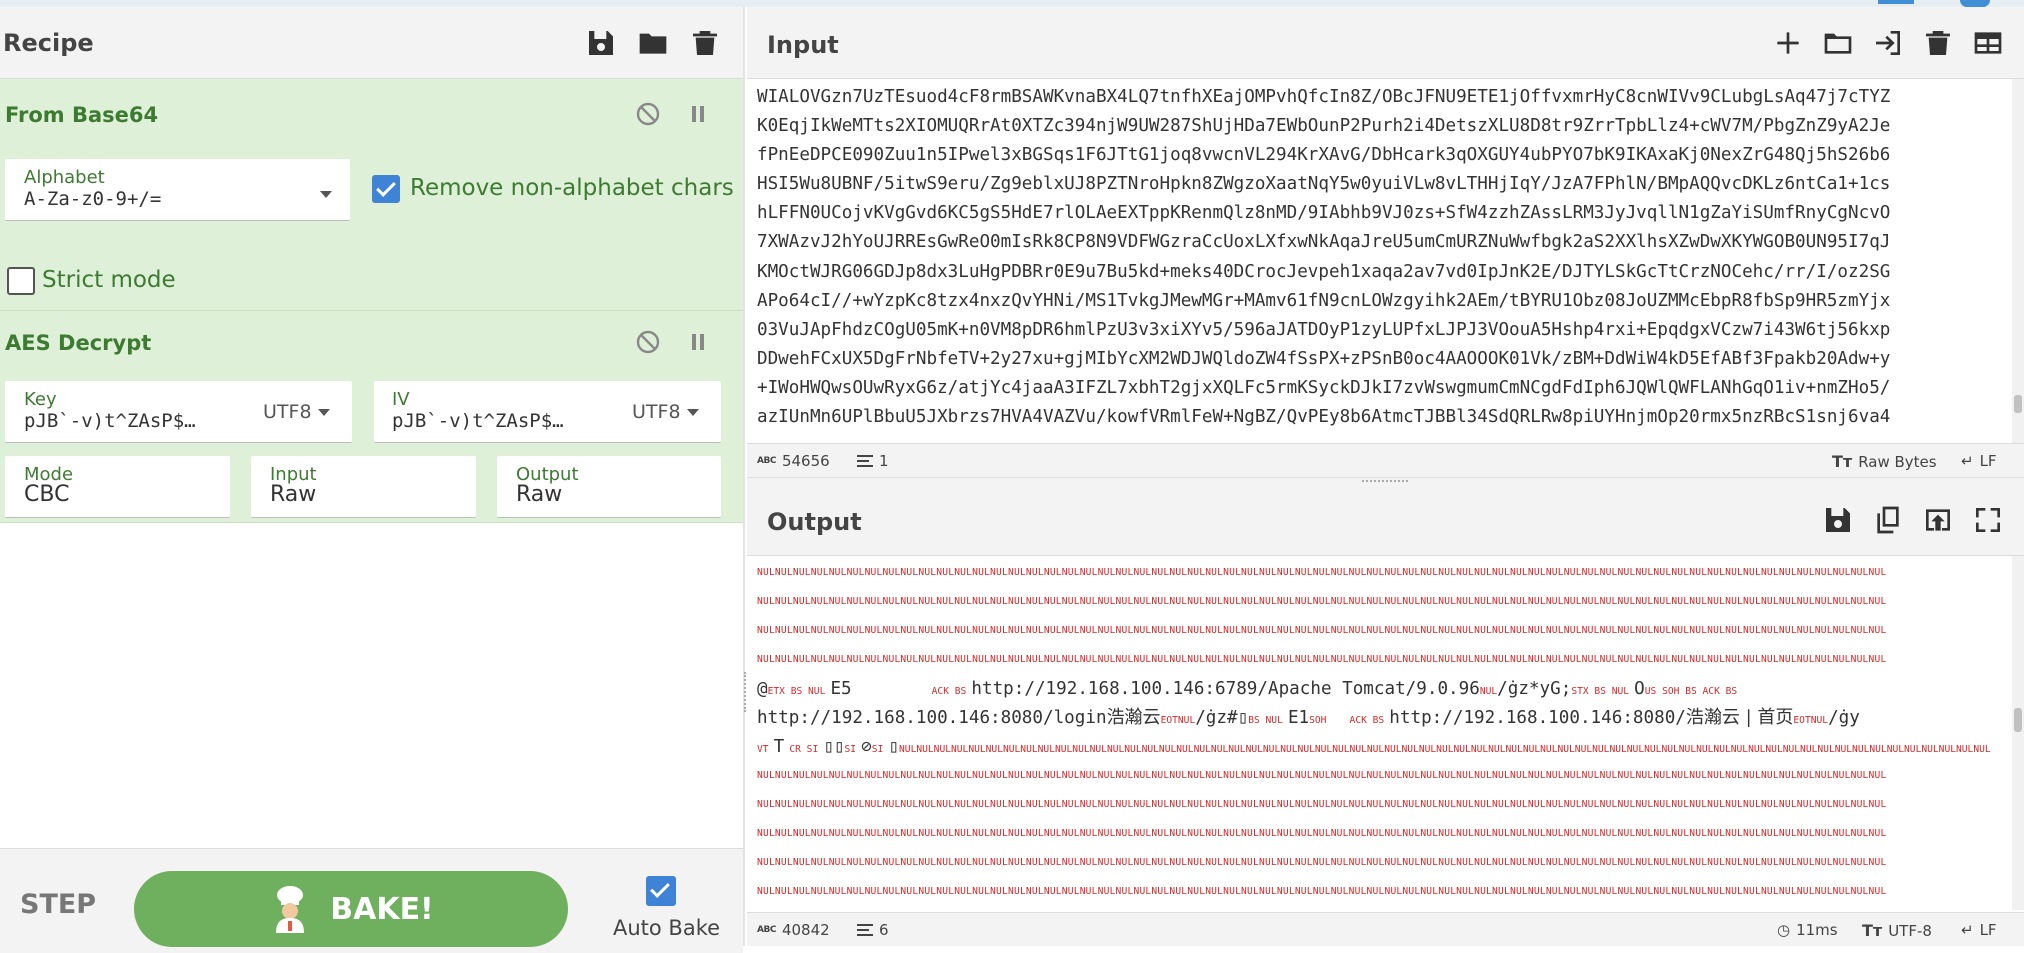  Describe the element at coordinates (1133, 717) in the screenshot. I see `output-text: 浩瀚云` at that location.